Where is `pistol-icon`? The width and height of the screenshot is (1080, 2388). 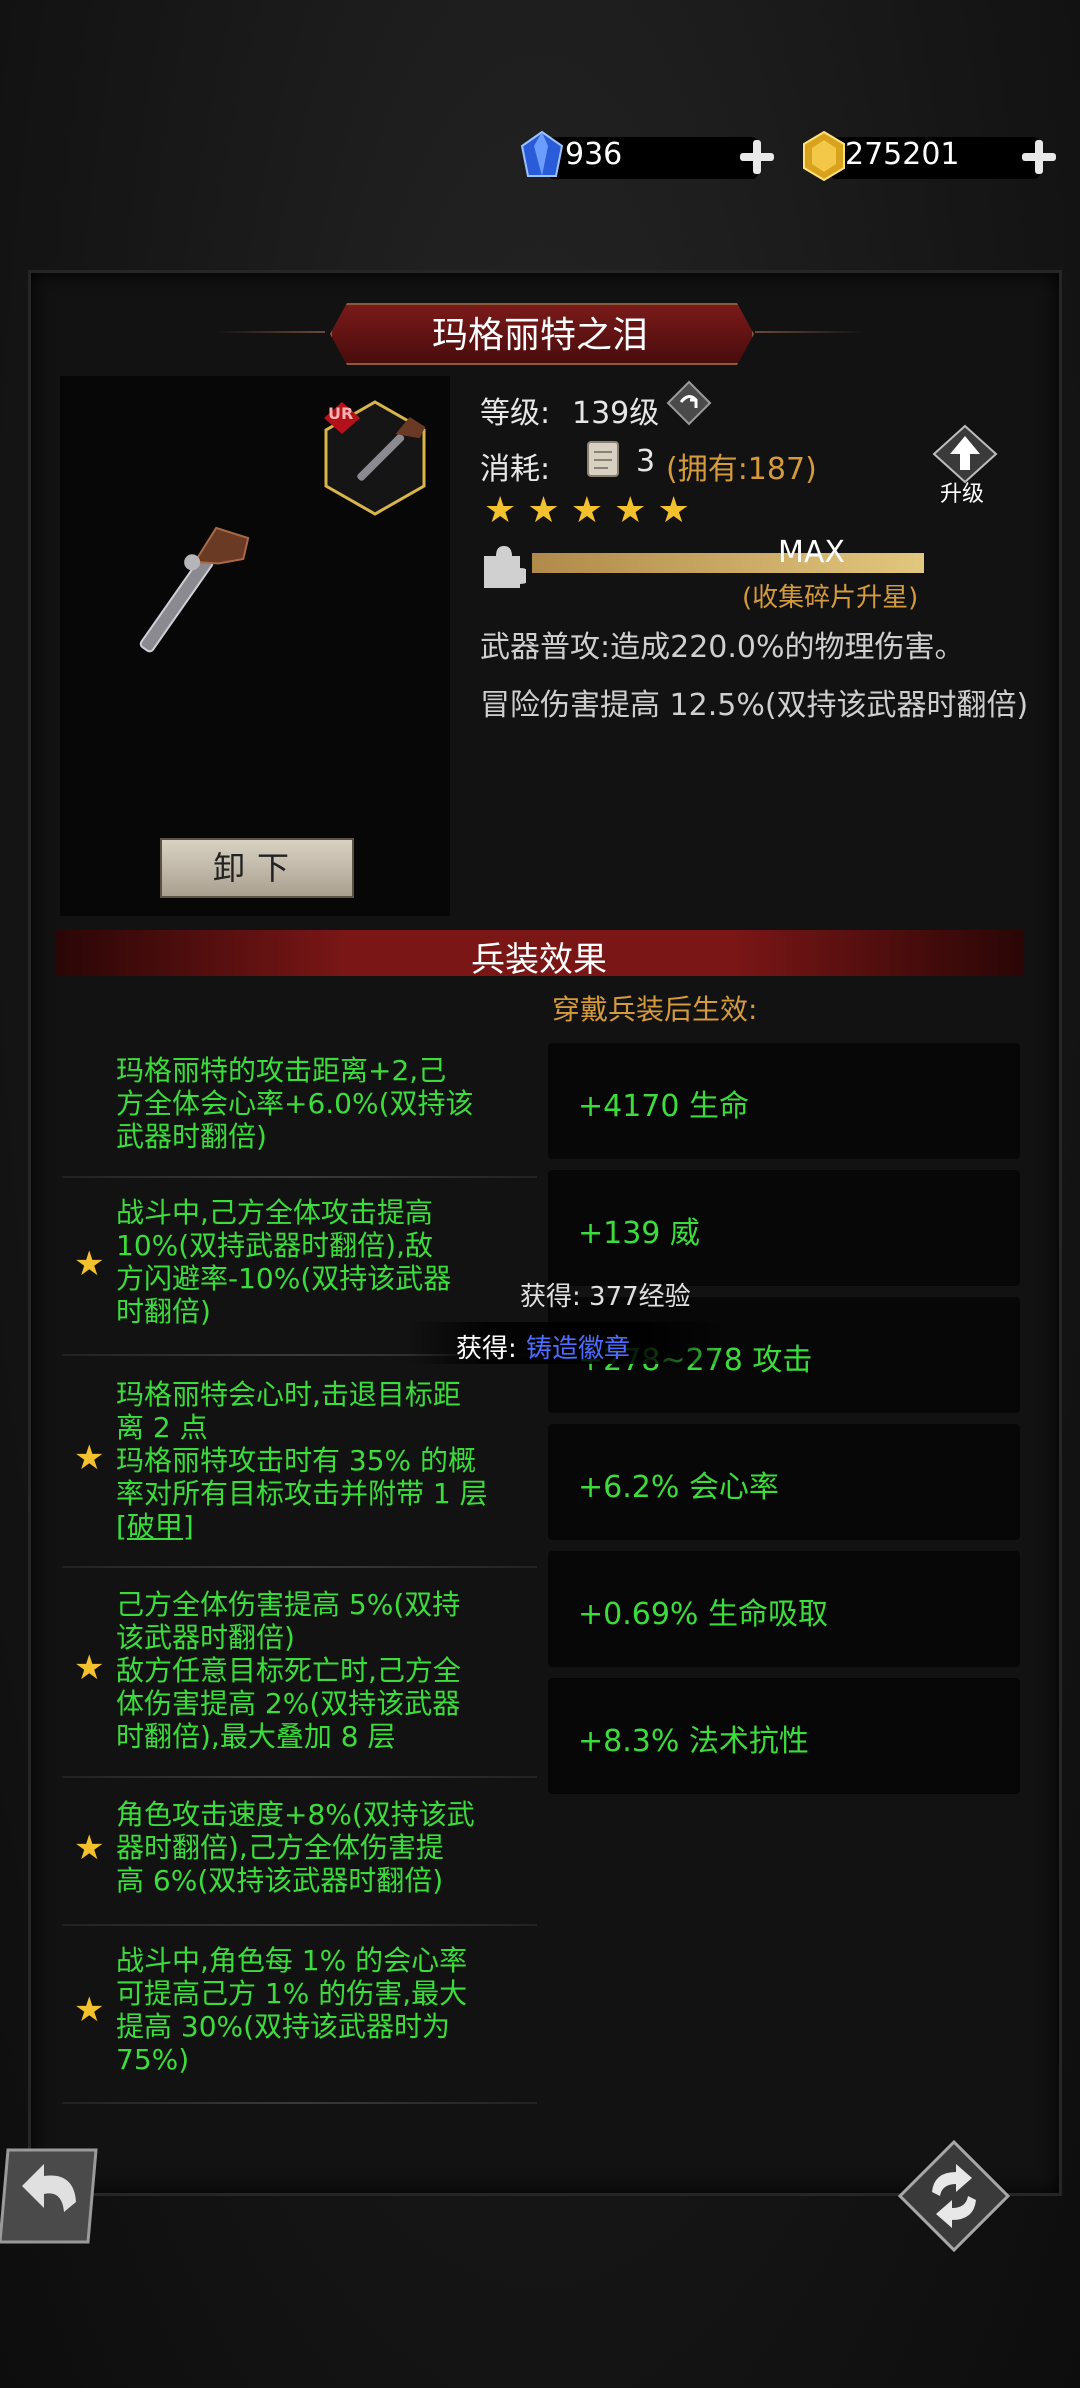
pistol-icon is located at coordinates (194, 589).